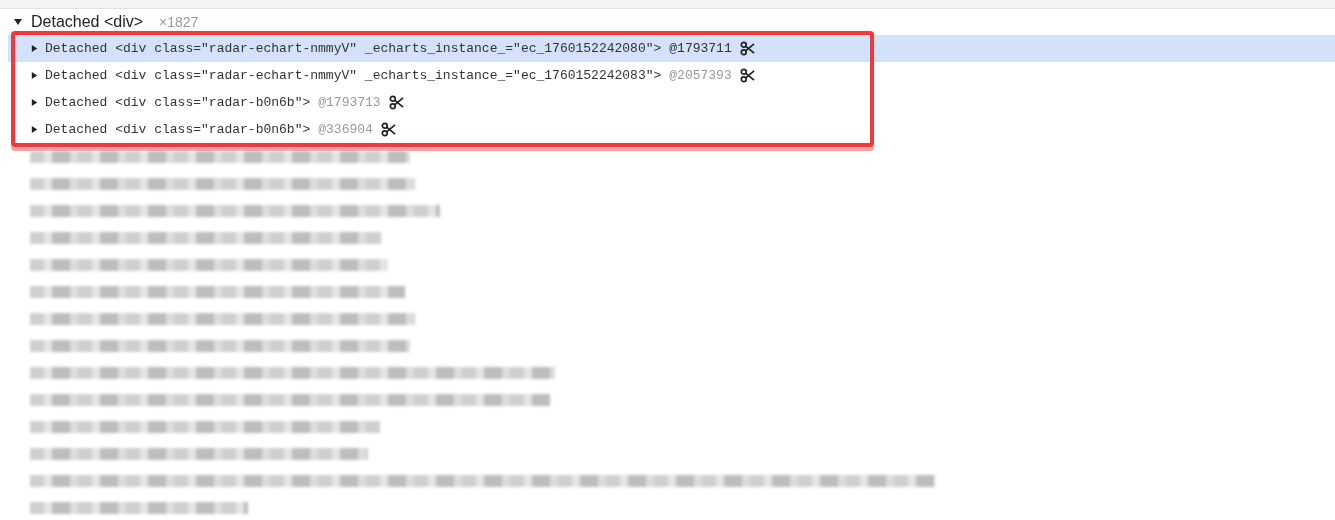  Describe the element at coordinates (353, 75) in the screenshot. I see `node-label: Detached <div class="radar-echart-nmmyV" _echarts_instance_="ec_1760152242083">` at that location.